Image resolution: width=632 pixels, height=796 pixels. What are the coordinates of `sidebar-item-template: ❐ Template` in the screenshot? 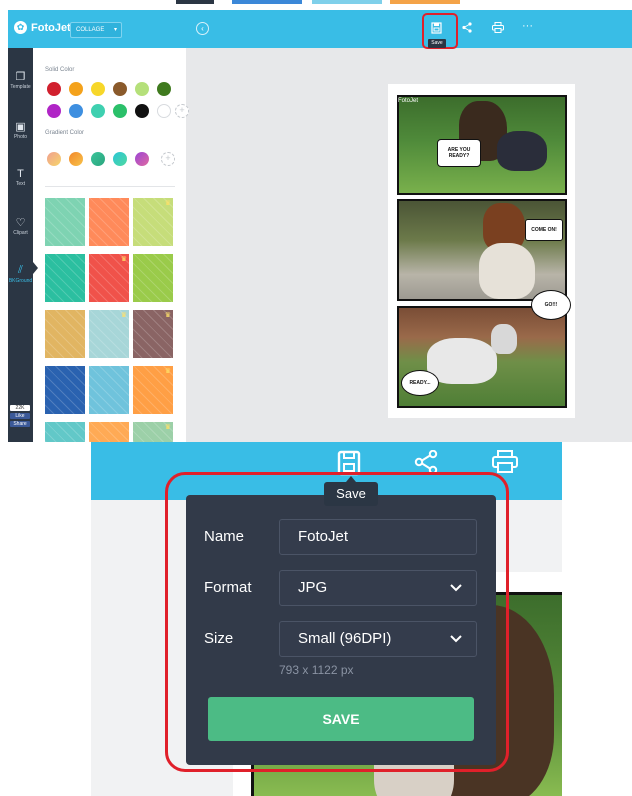 It's located at (20, 80).